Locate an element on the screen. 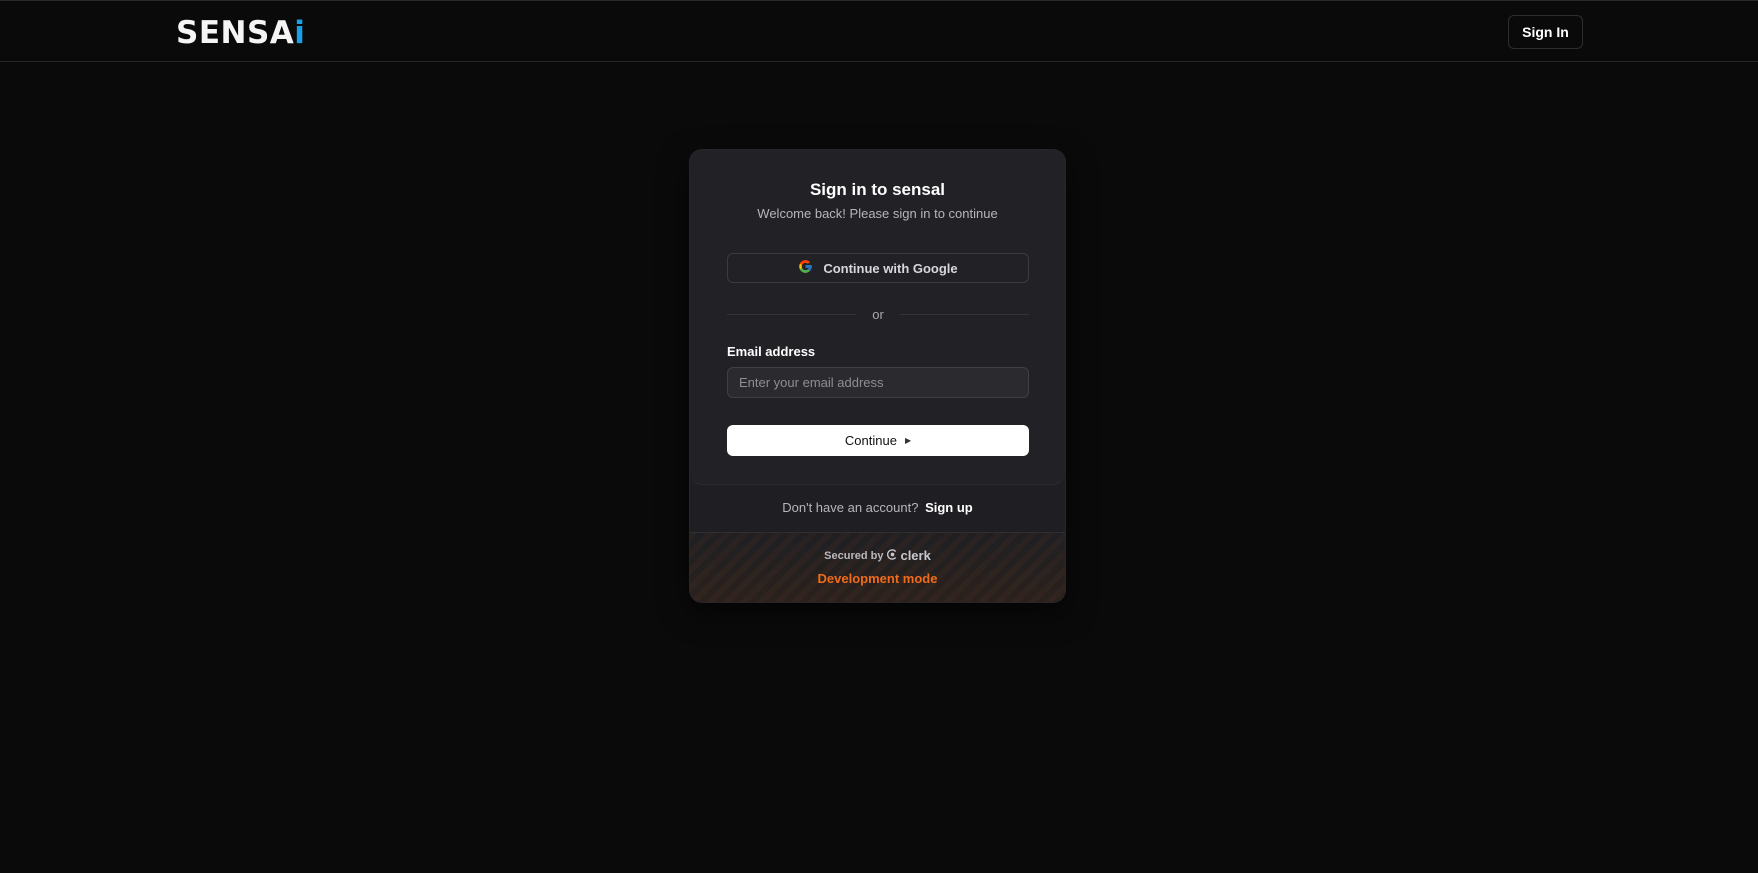  clerk-link: clerk is located at coordinates (909, 555).